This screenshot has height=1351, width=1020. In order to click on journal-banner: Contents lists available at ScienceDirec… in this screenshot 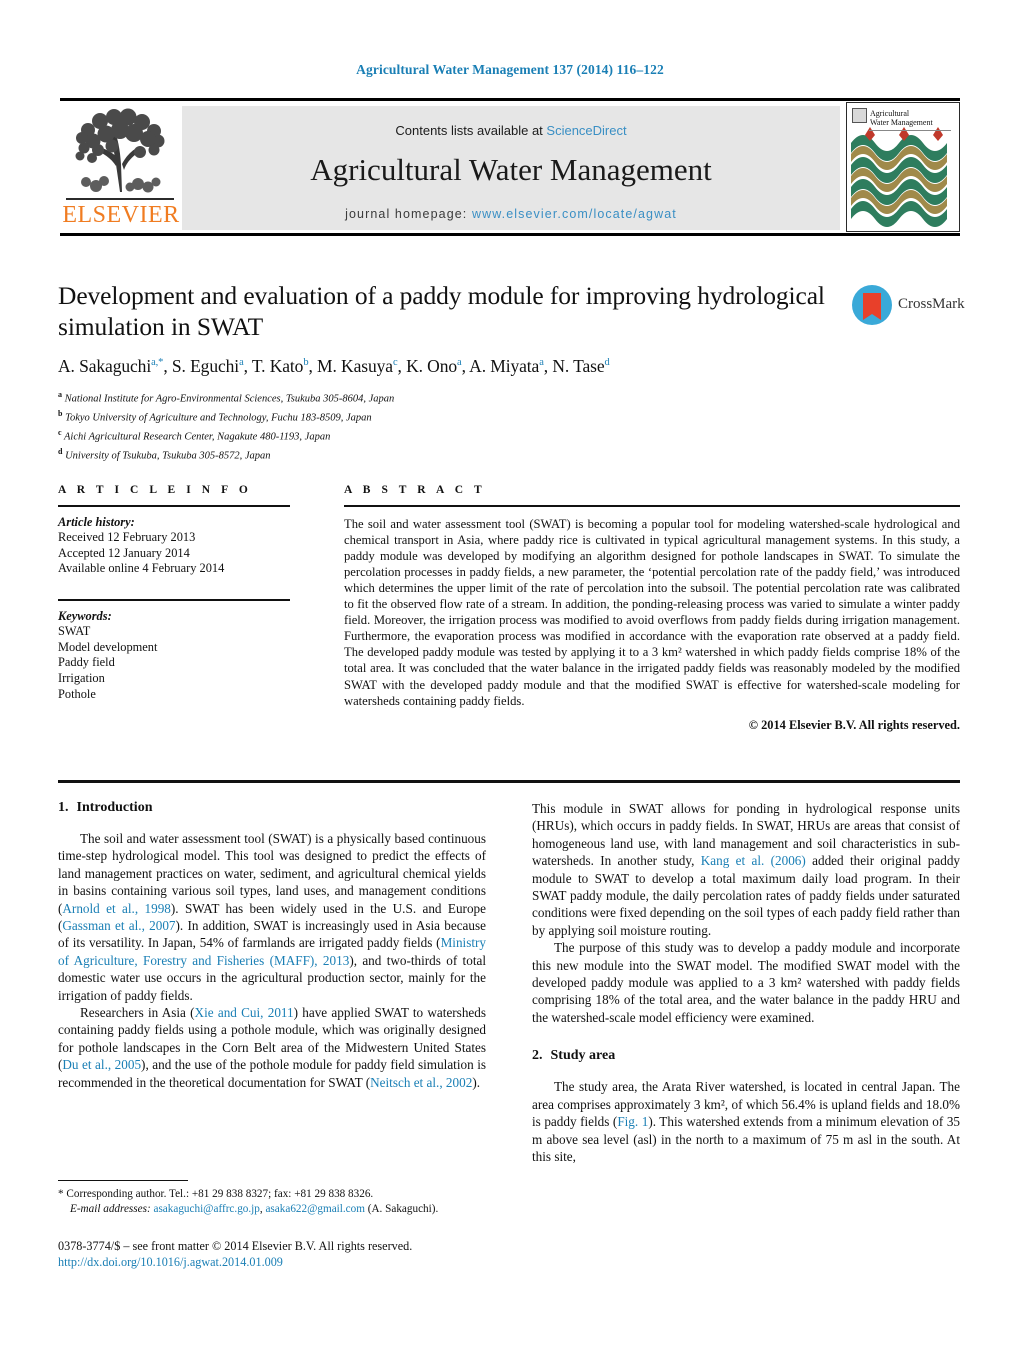, I will do `click(511, 168)`.